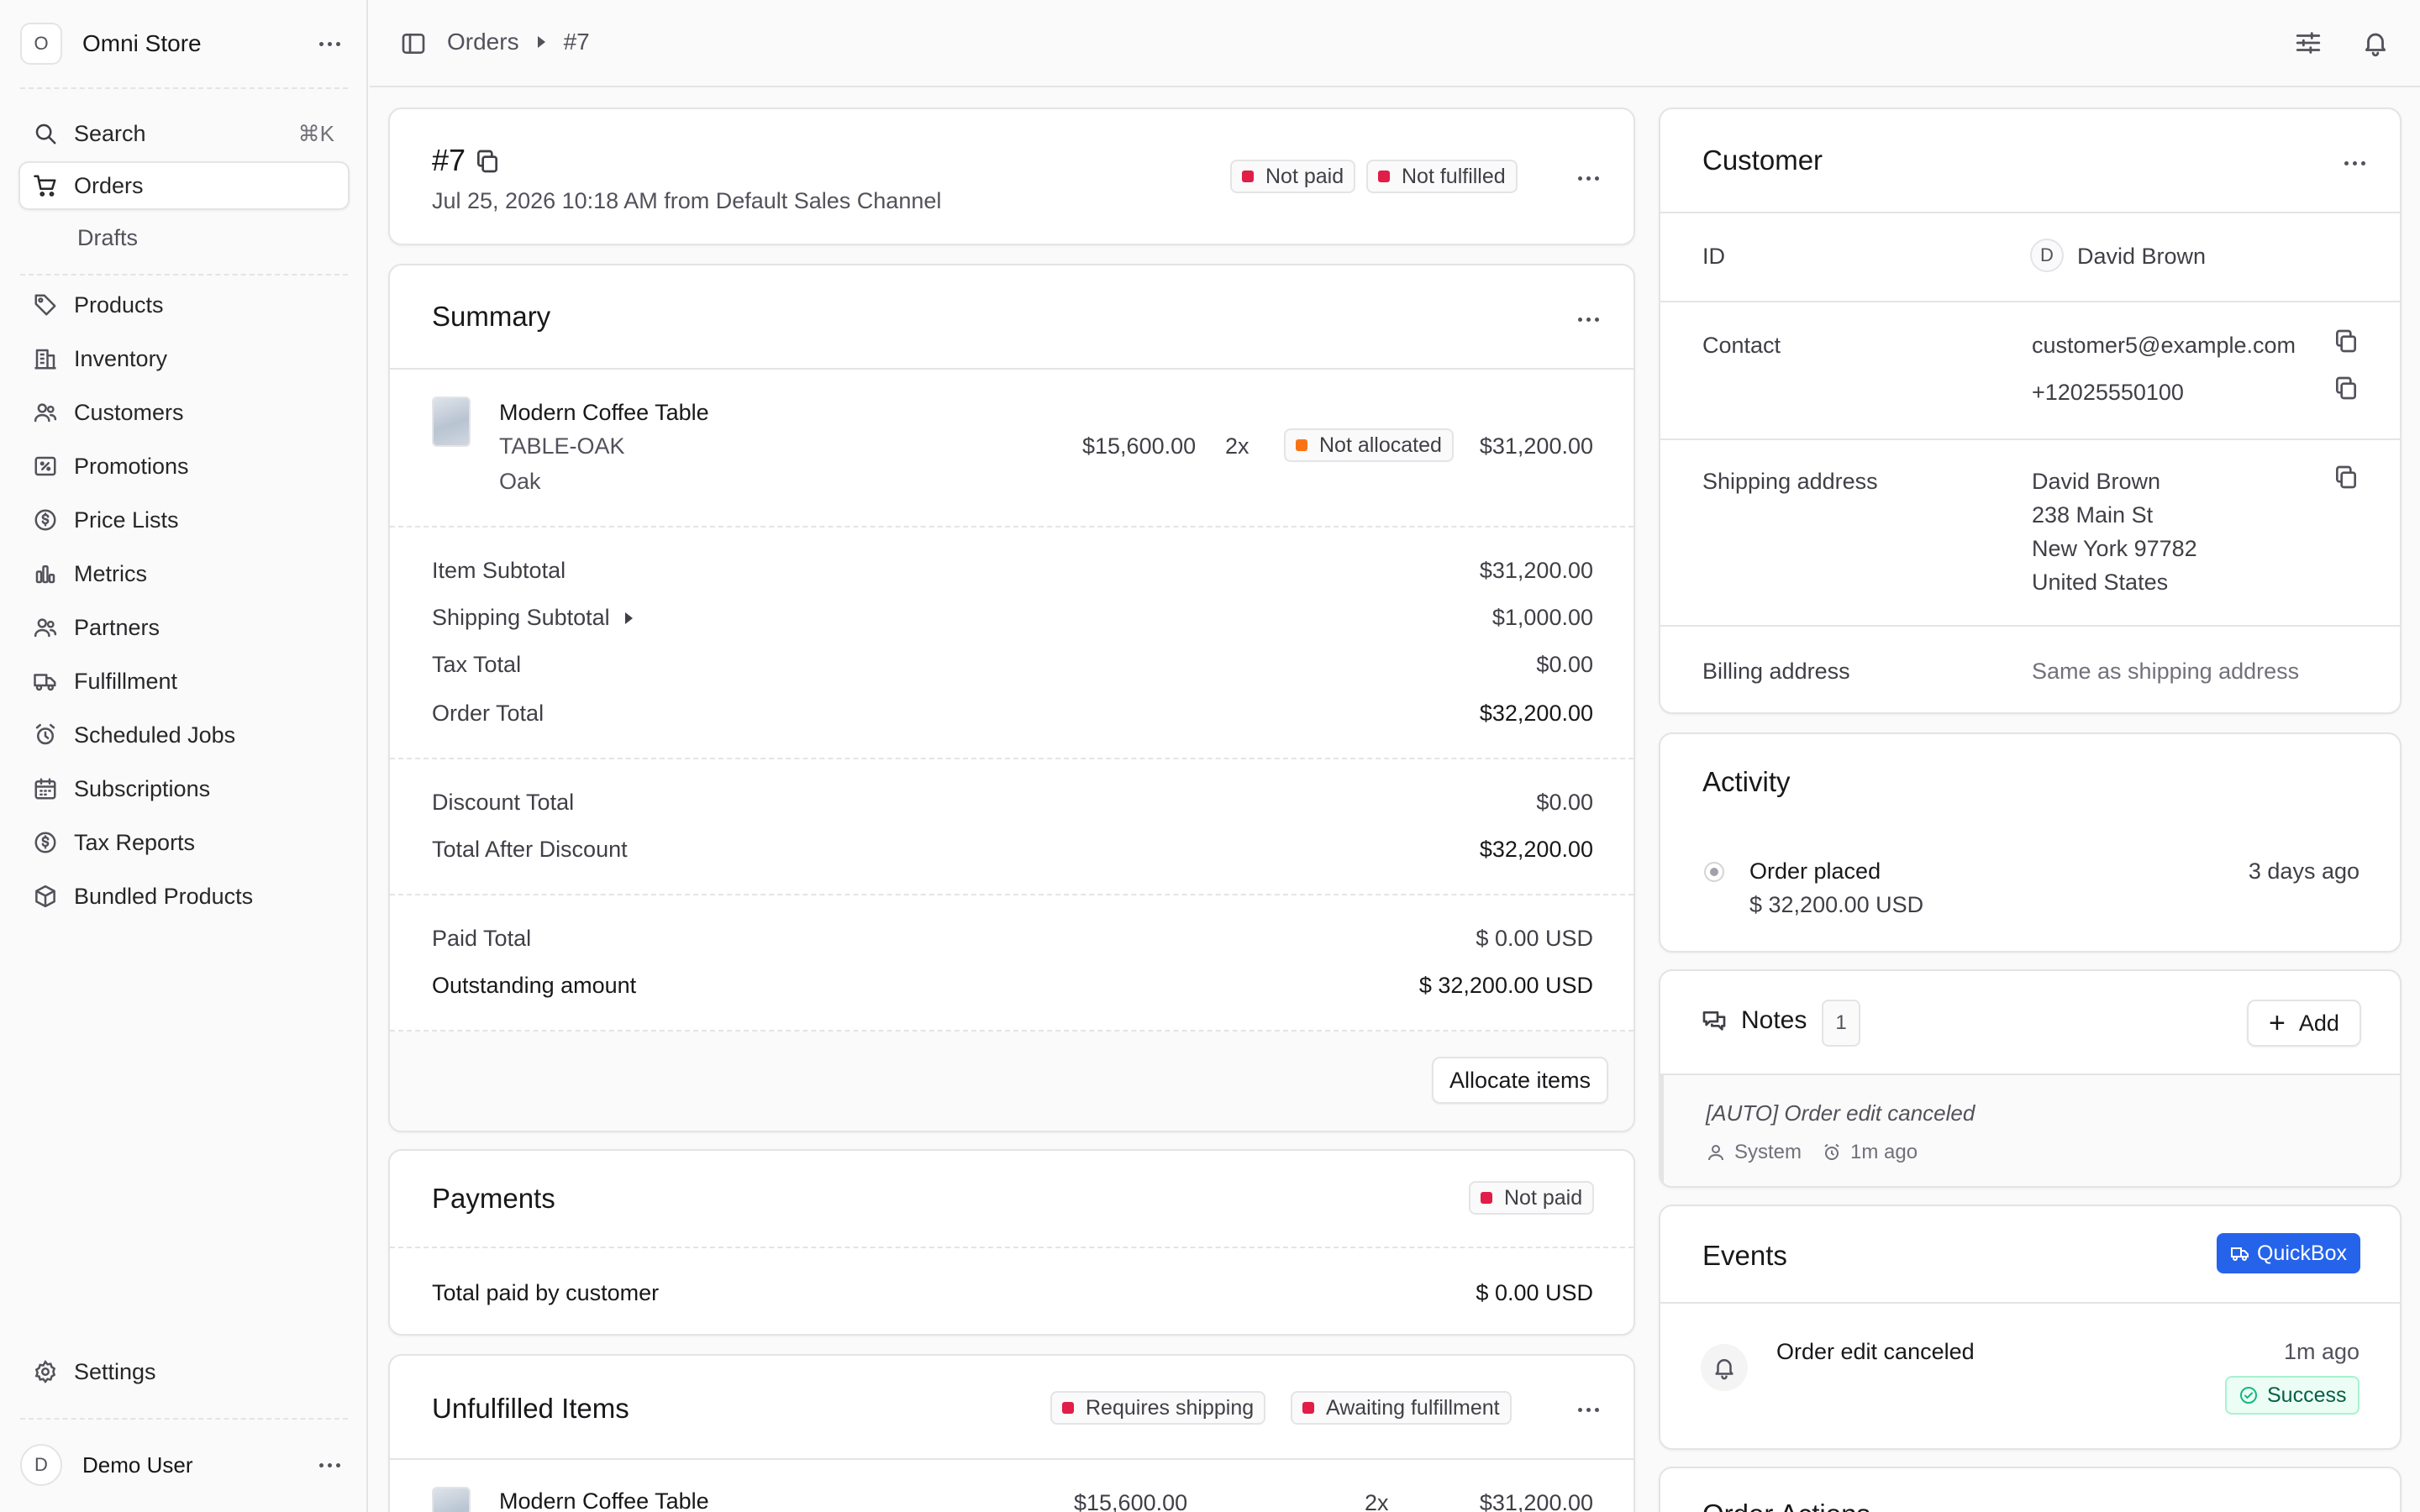 The width and height of the screenshot is (2420, 1512). I want to click on item-name: Modern Coffee Table, so click(604, 412).